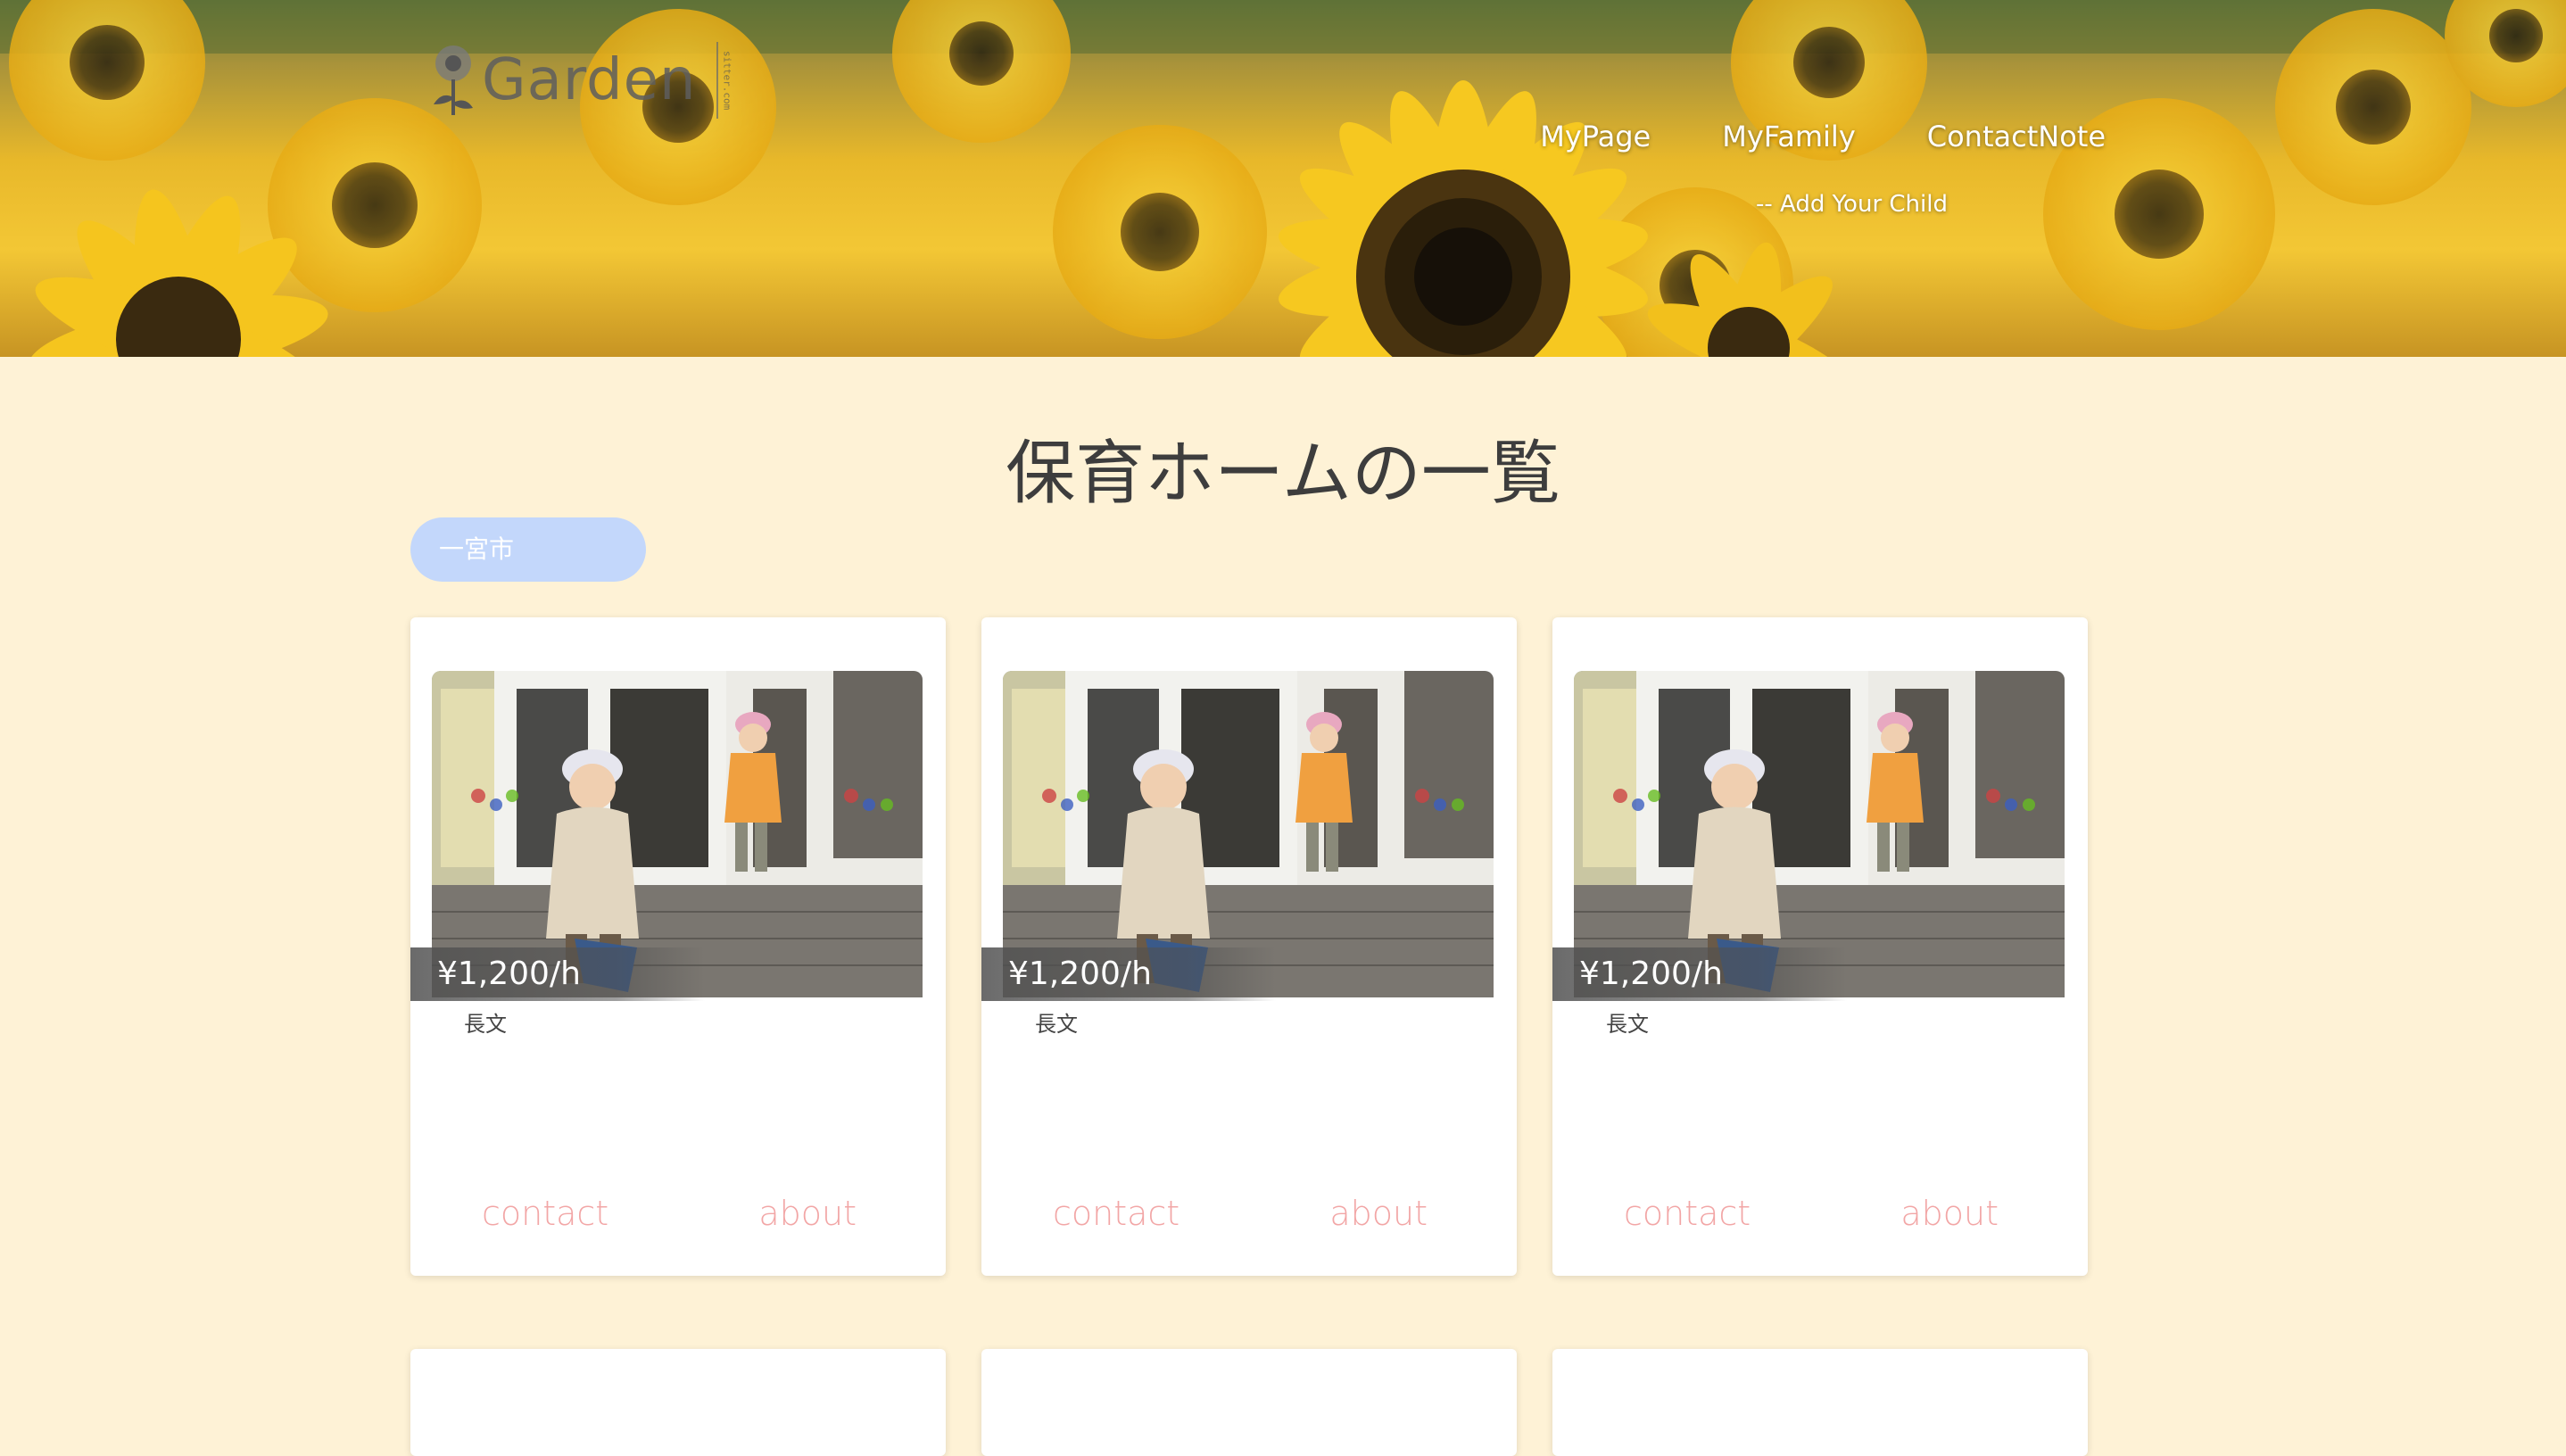 This screenshot has height=1456, width=2566. I want to click on sub-nav: -- Add Your Child, so click(1852, 205).